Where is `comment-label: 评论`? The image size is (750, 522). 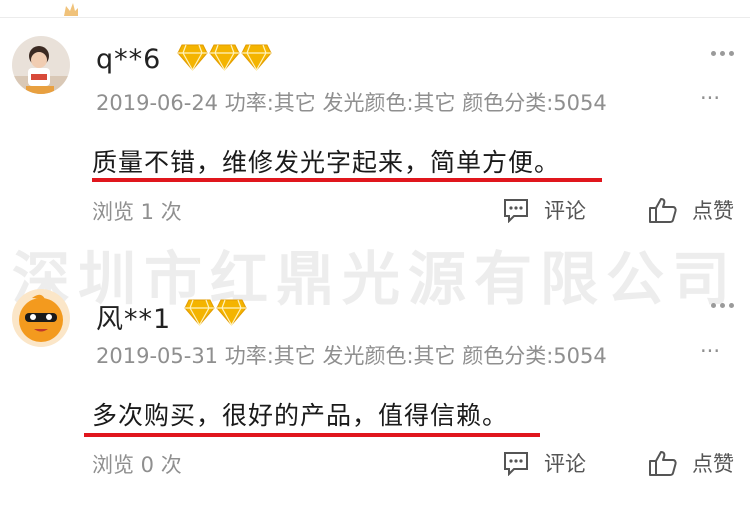
comment-label: 评论 is located at coordinates (565, 464).